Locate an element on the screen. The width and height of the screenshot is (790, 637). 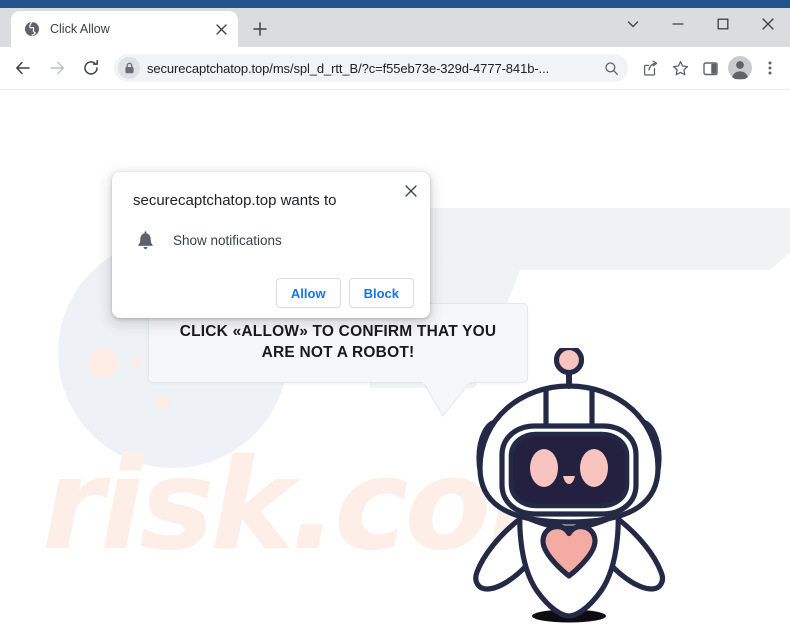
browser-tab: Click Allow is located at coordinates (124, 29).